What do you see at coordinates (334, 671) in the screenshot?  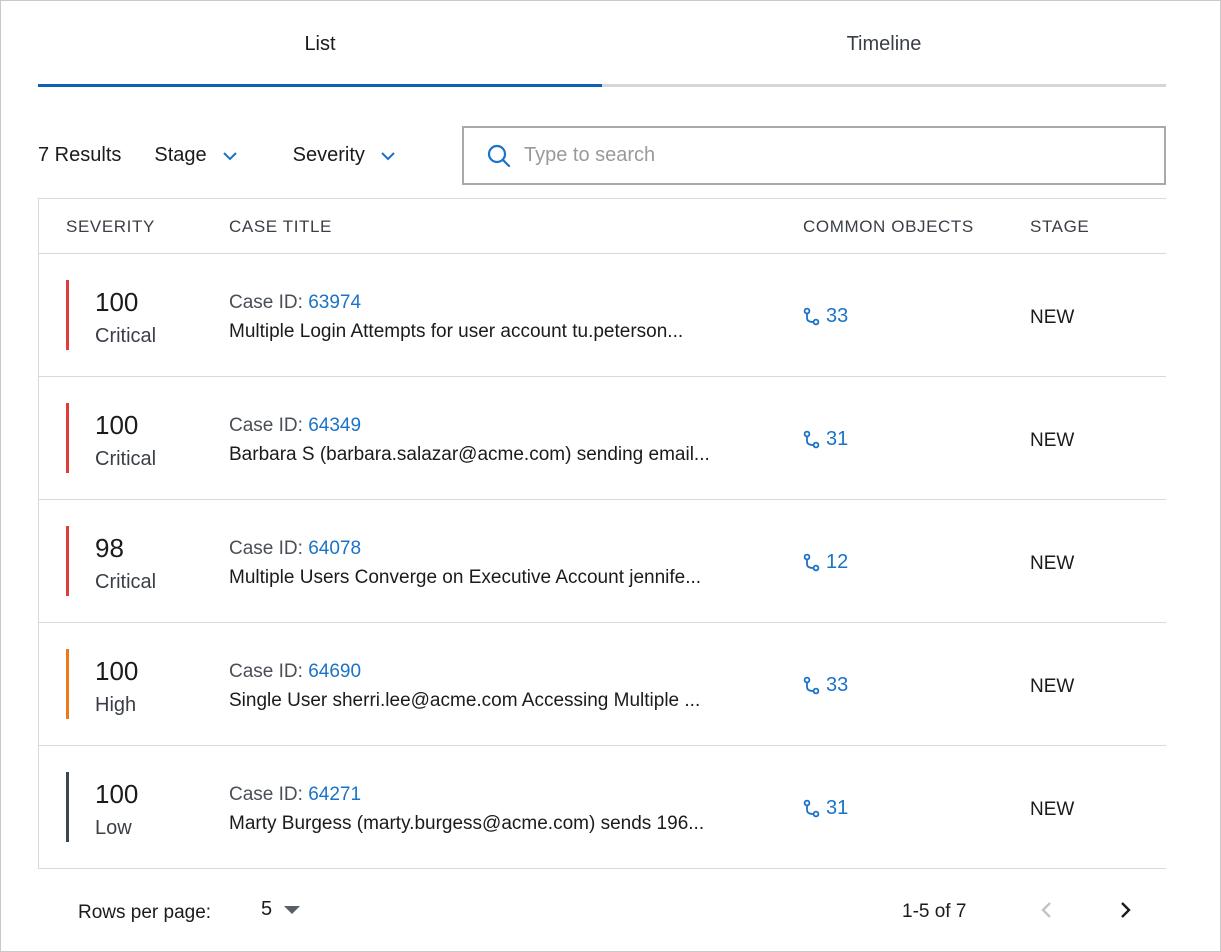 I see `case-id-link: 64690` at bounding box center [334, 671].